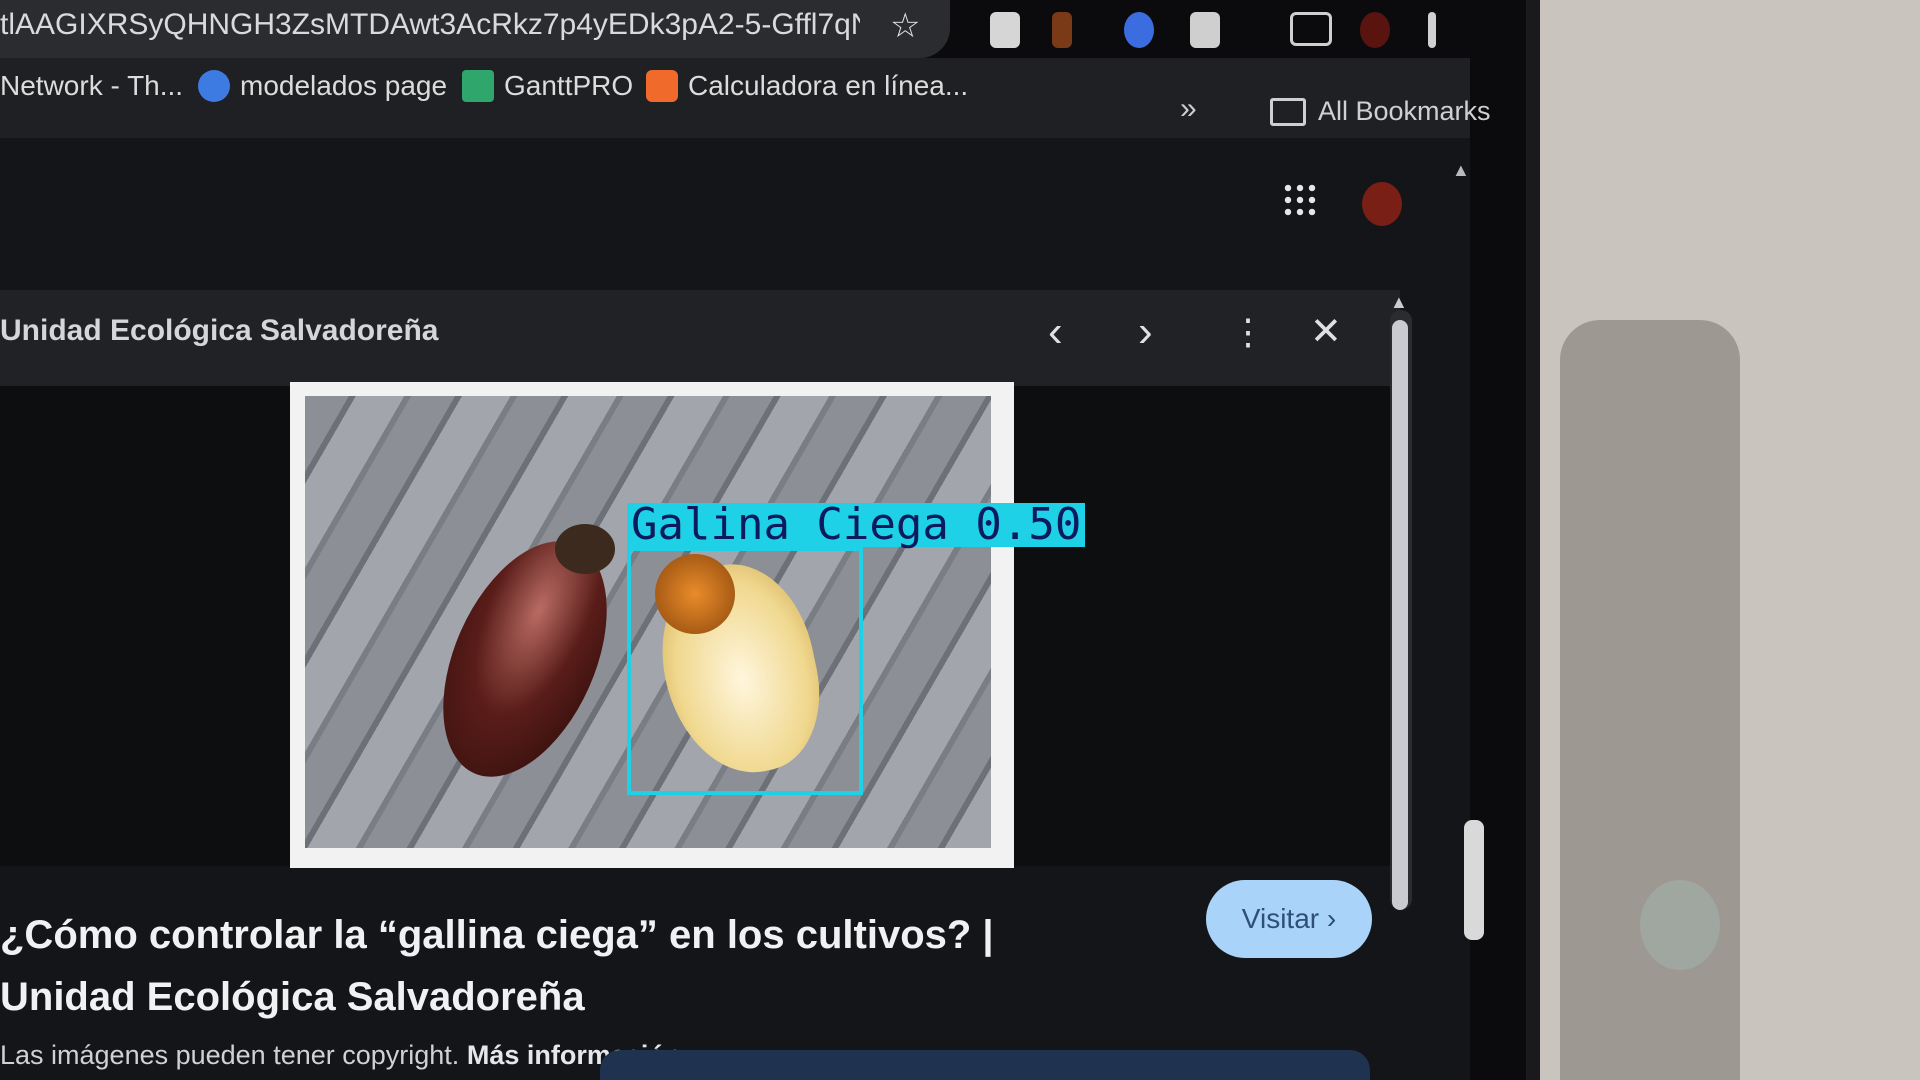 This screenshot has width=1920, height=1080. What do you see at coordinates (1288, 111) in the screenshot?
I see `folder-icon` at bounding box center [1288, 111].